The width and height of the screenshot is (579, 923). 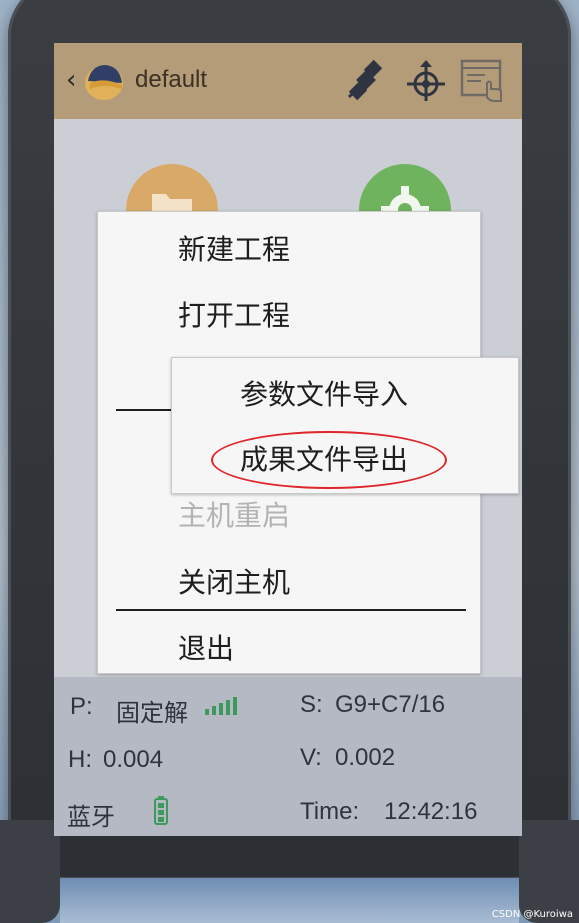 I want to click on menu-item-exit: 退出, so click(x=206, y=647).